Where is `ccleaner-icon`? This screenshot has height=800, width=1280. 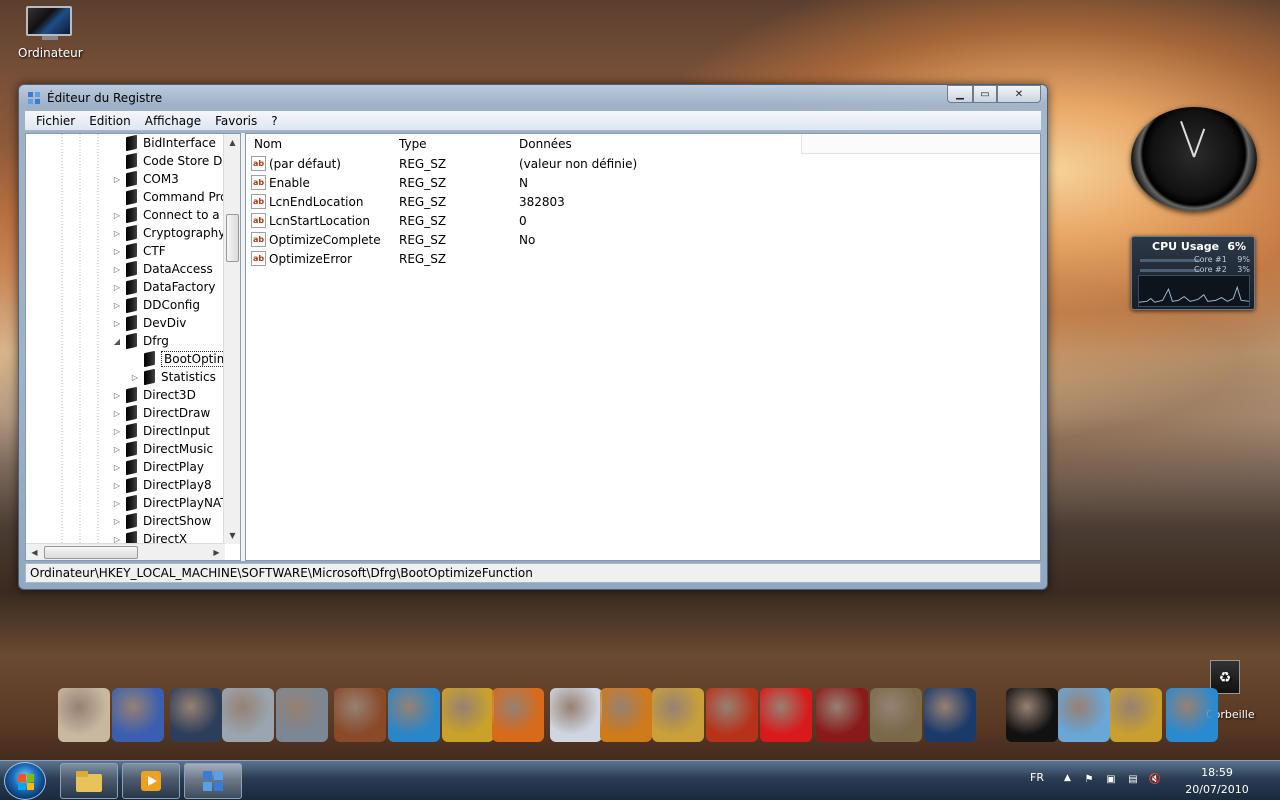 ccleaner-icon is located at coordinates (842, 715).